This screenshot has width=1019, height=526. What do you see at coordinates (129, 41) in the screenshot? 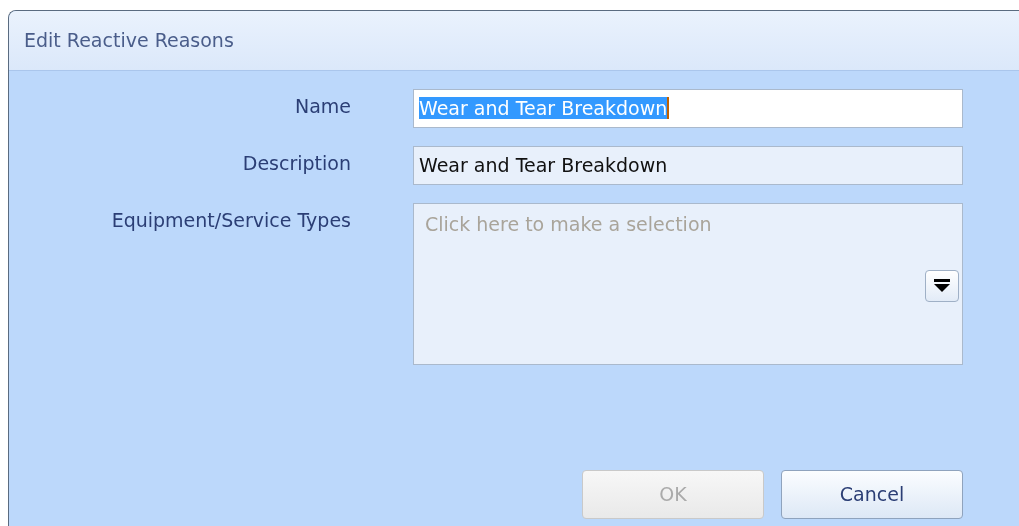
I see `window-title: Edit Reactive Reasons` at bounding box center [129, 41].